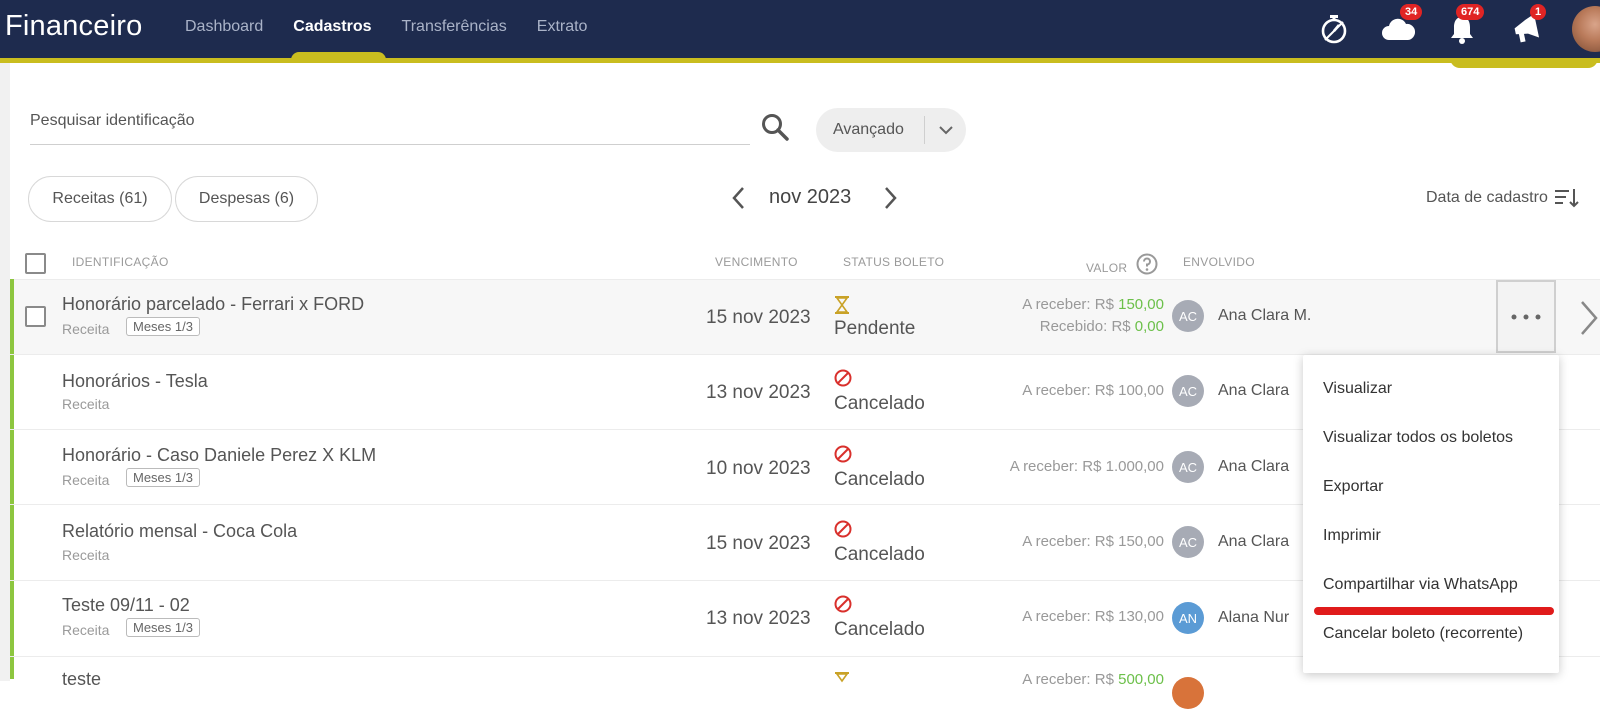  Describe the element at coordinates (775, 127) in the screenshot. I see `search-icon` at that location.